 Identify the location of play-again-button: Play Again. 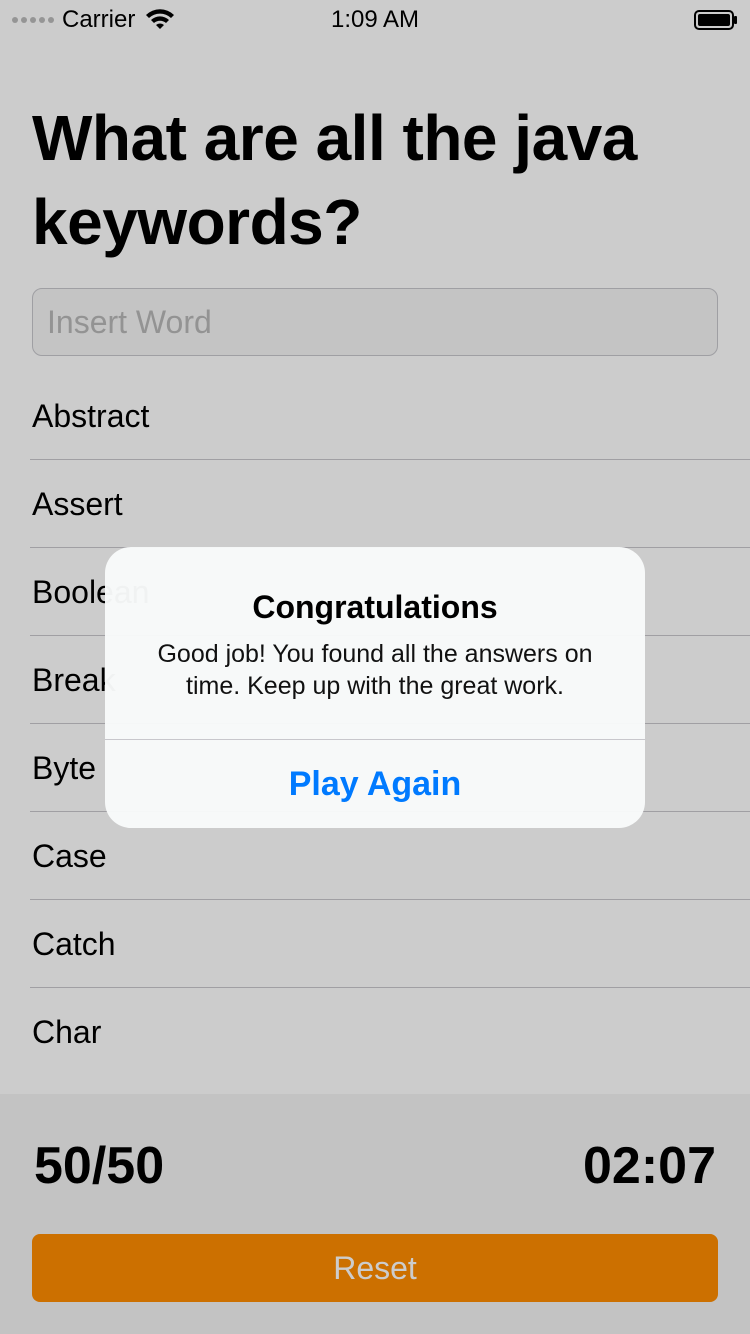
(375, 784).